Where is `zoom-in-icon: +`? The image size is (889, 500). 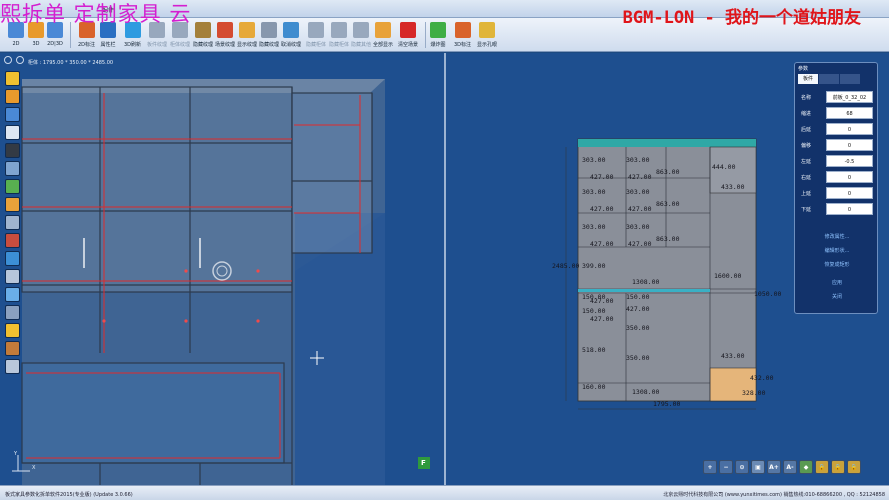 zoom-in-icon: + is located at coordinates (710, 467).